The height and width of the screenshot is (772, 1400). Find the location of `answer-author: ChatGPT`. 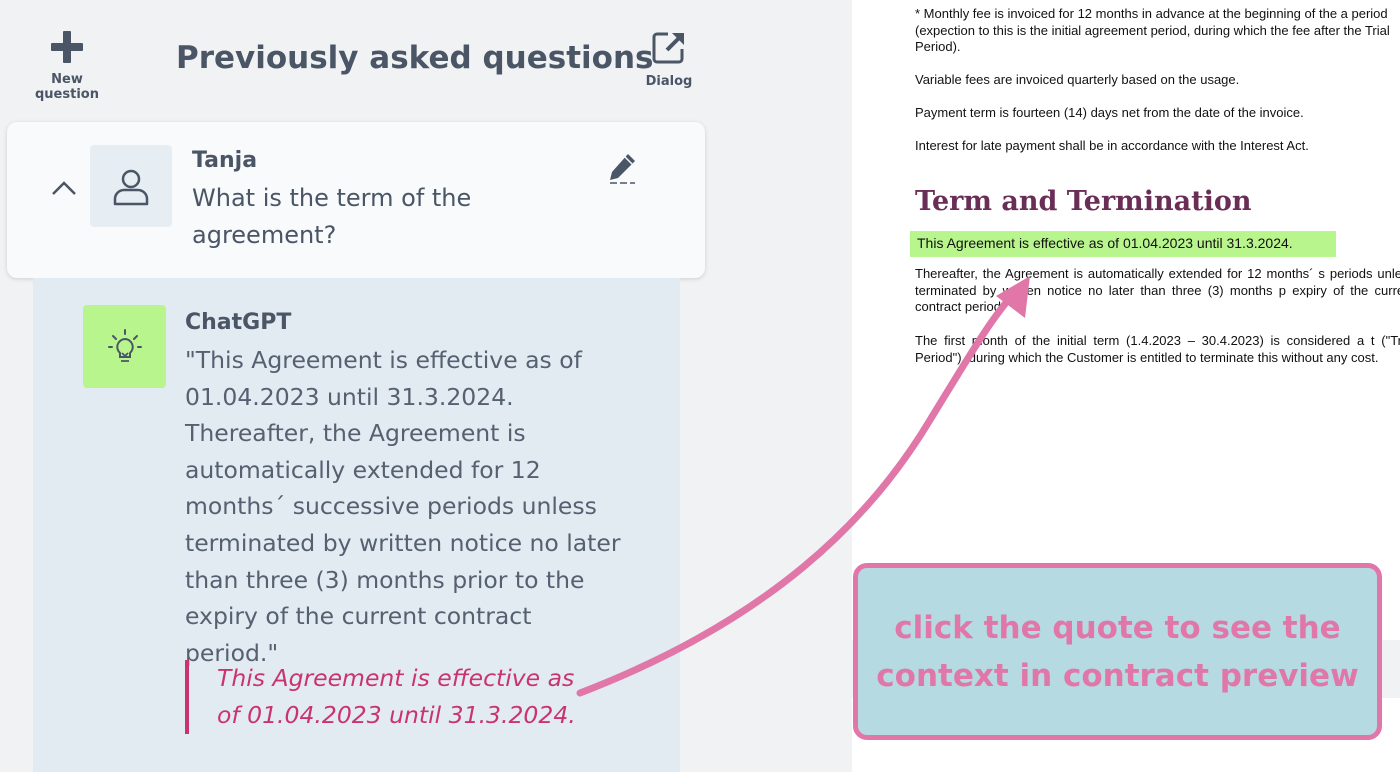

answer-author: ChatGPT is located at coordinates (238, 322).